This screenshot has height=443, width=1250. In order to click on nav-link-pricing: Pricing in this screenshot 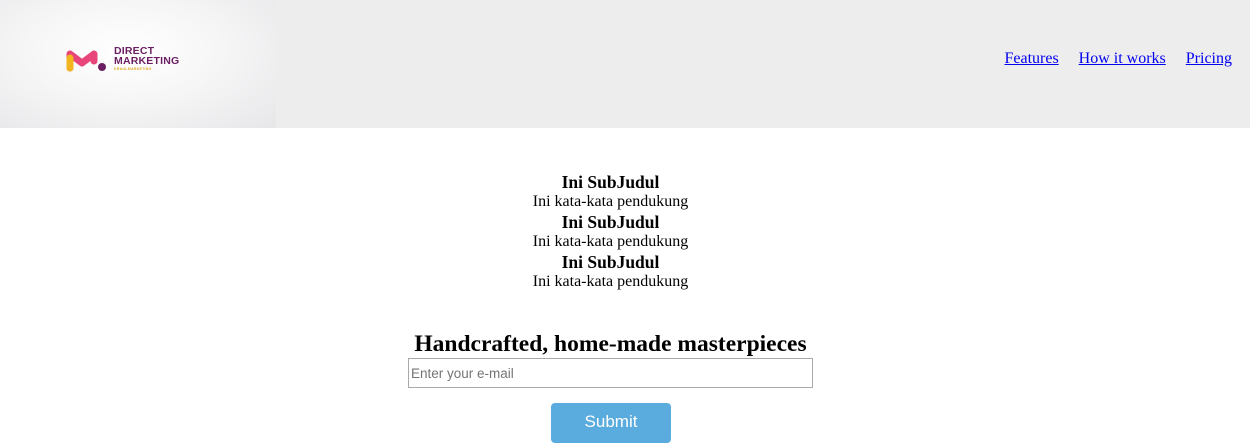, I will do `click(1209, 59)`.